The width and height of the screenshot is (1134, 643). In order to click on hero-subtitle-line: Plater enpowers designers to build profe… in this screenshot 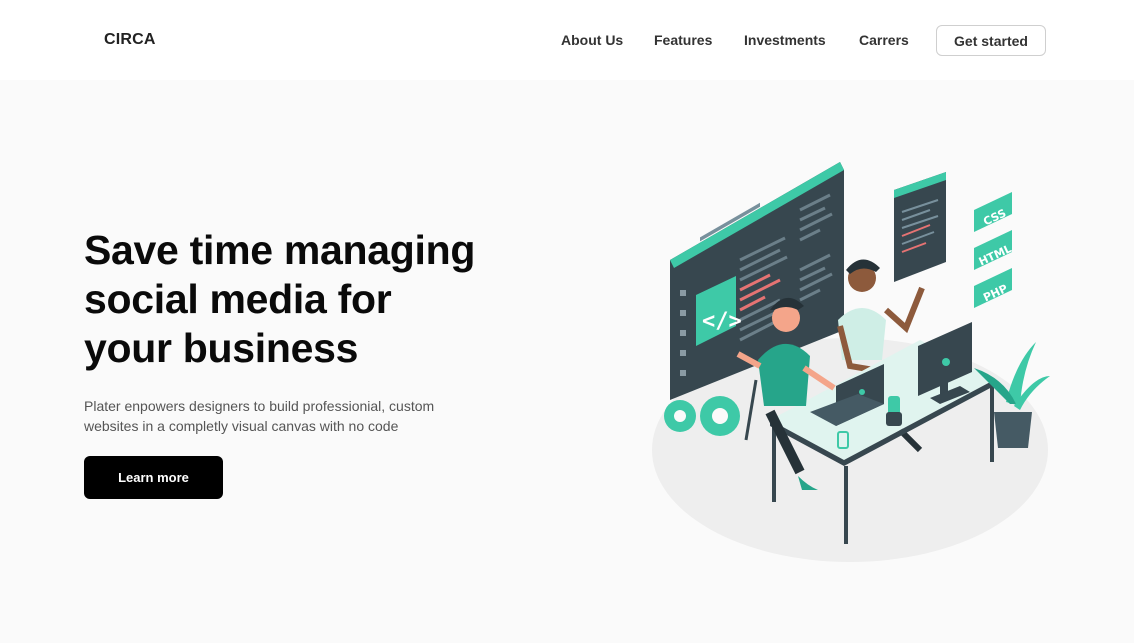, I will do `click(259, 406)`.